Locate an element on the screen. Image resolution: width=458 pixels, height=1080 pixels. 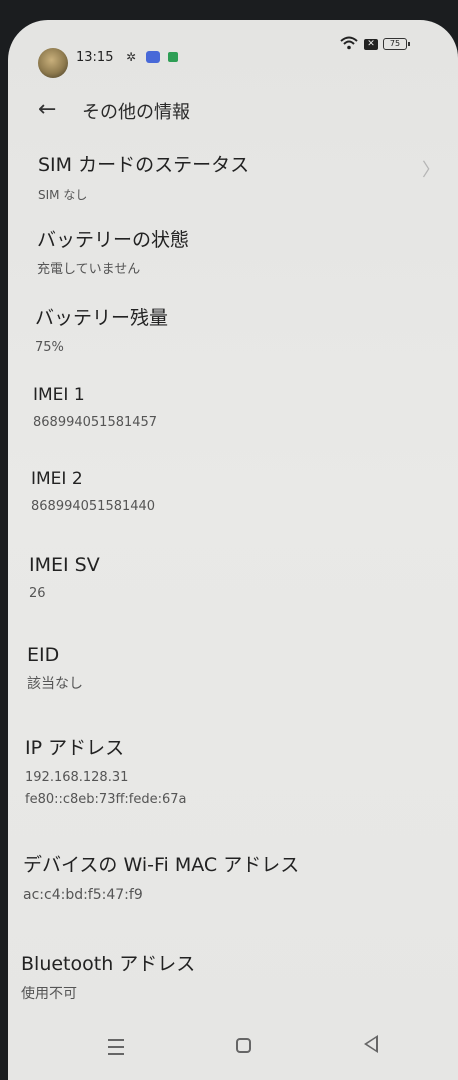
item-title: IMEI 2 is located at coordinates (57, 479).